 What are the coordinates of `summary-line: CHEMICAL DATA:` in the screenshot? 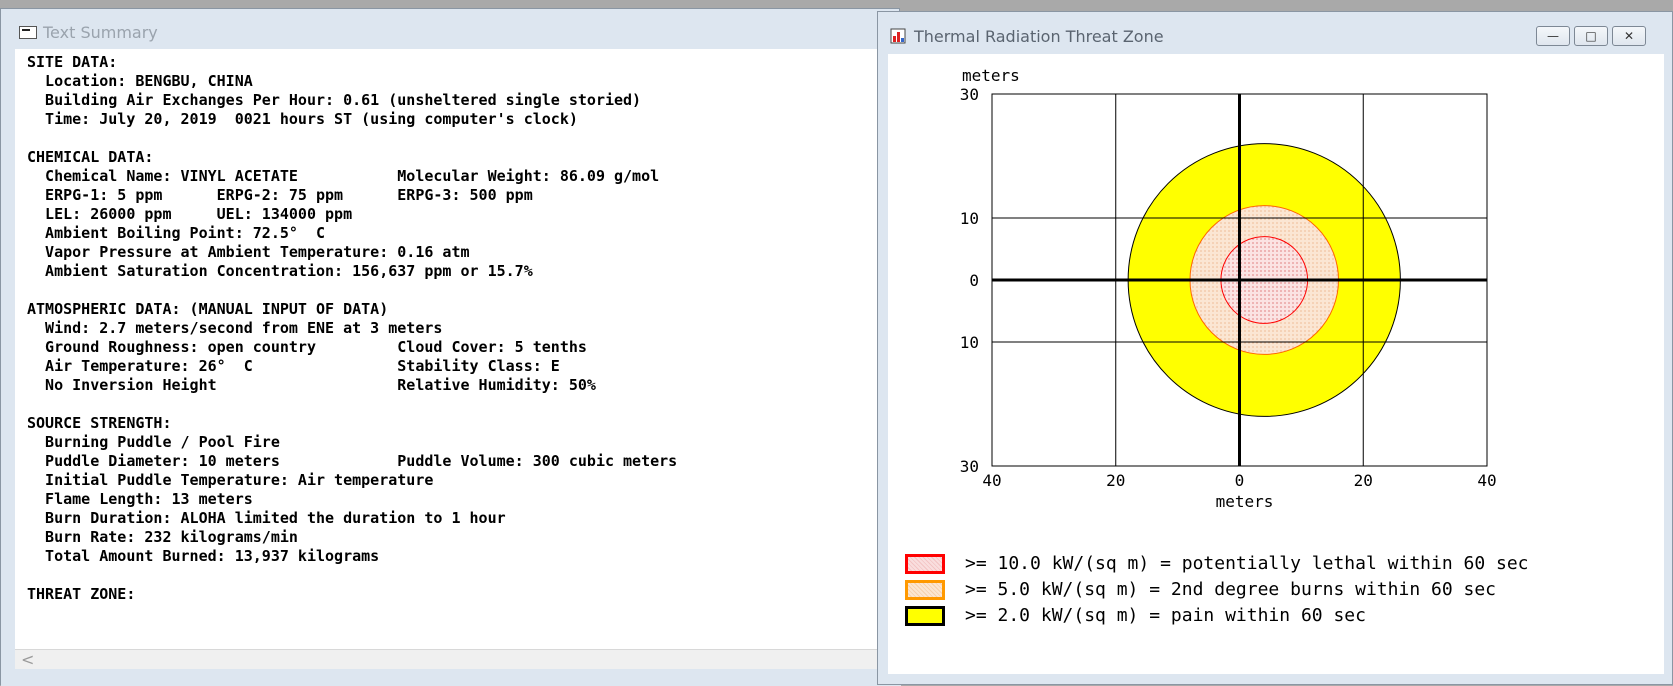 It's located at (90, 157).